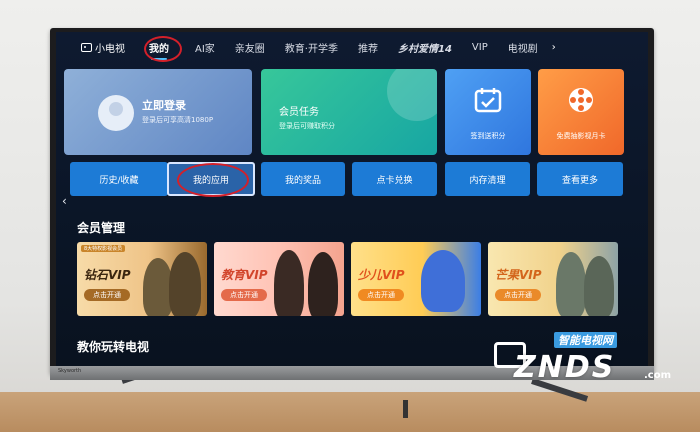 The width and height of the screenshot is (700, 432). I want to click on watermark-logo-text: ZNDS, so click(565, 367).